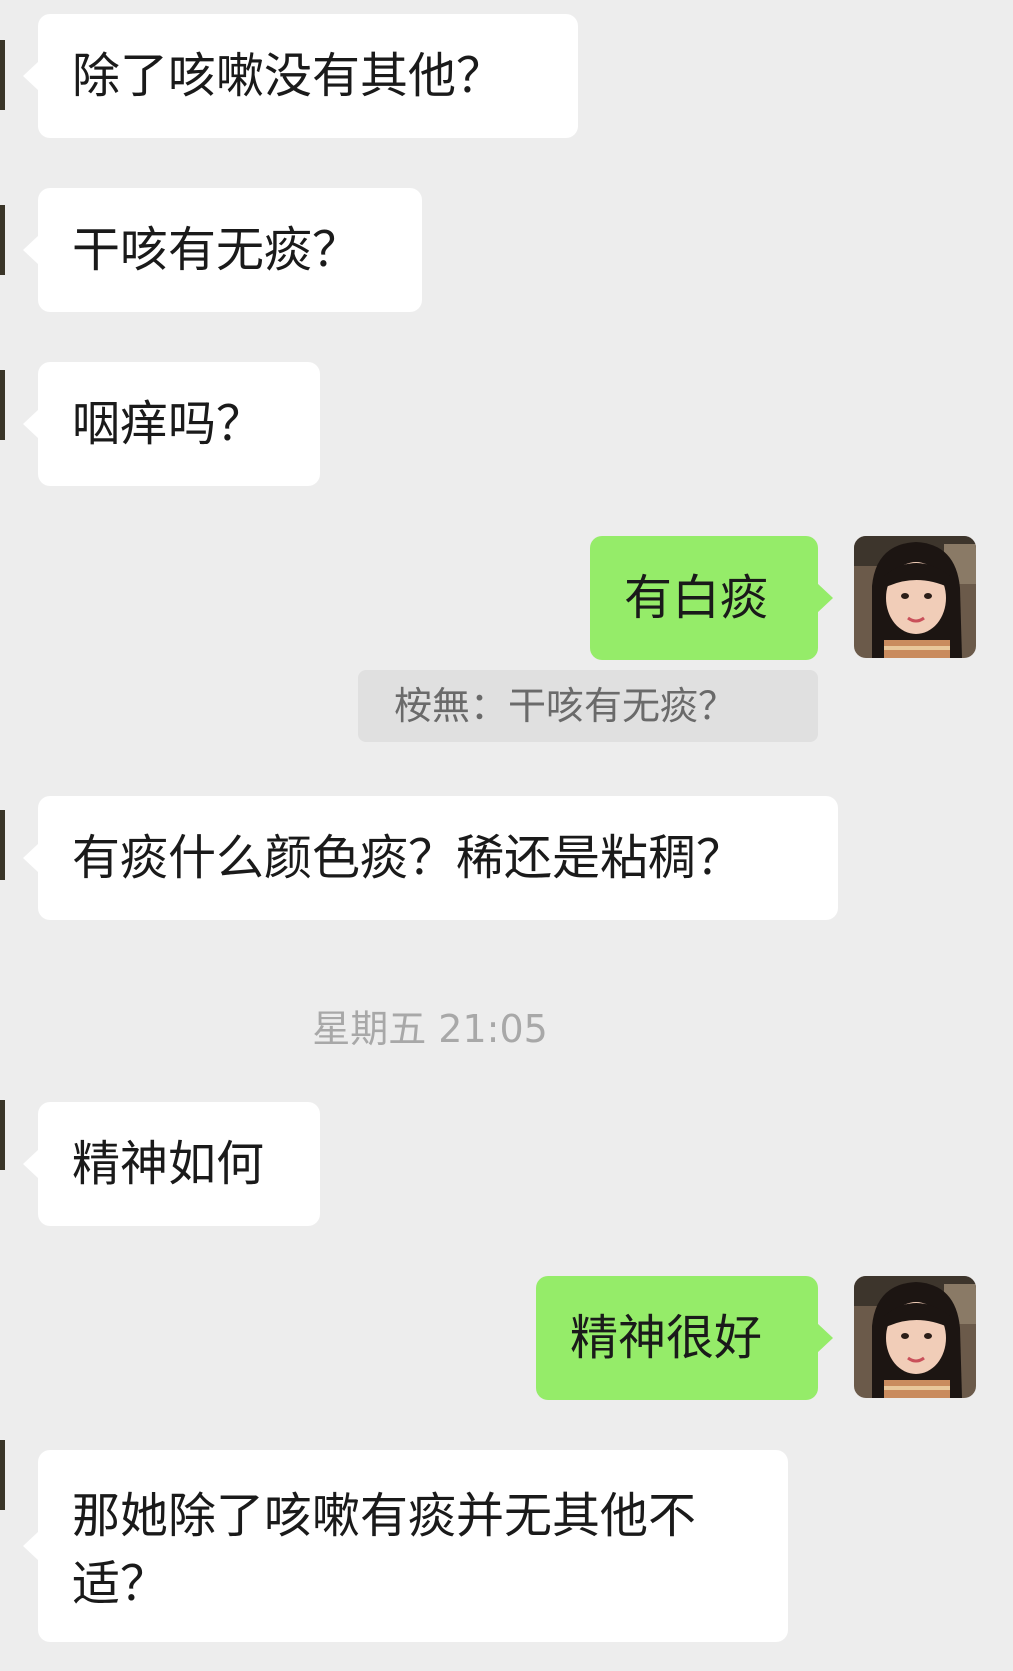  I want to click on quoted-reply: 桉無：干咳有无痰？, so click(588, 706).